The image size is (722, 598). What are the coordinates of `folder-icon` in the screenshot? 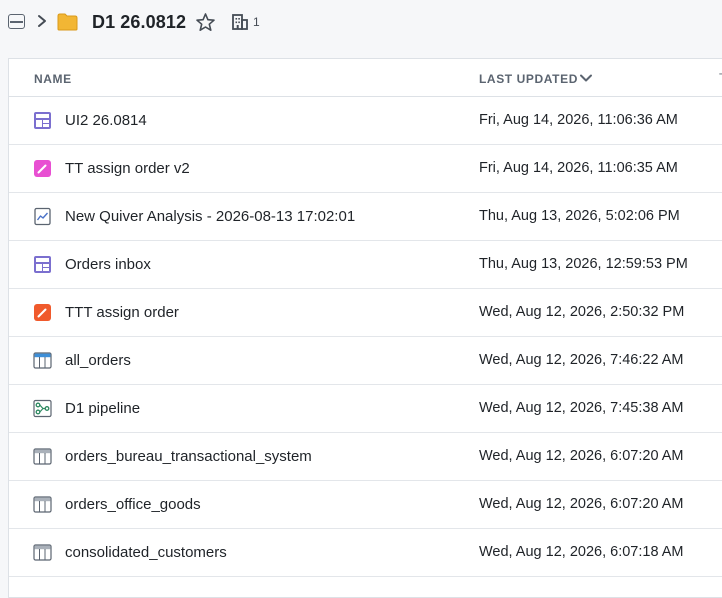 It's located at (67, 22).